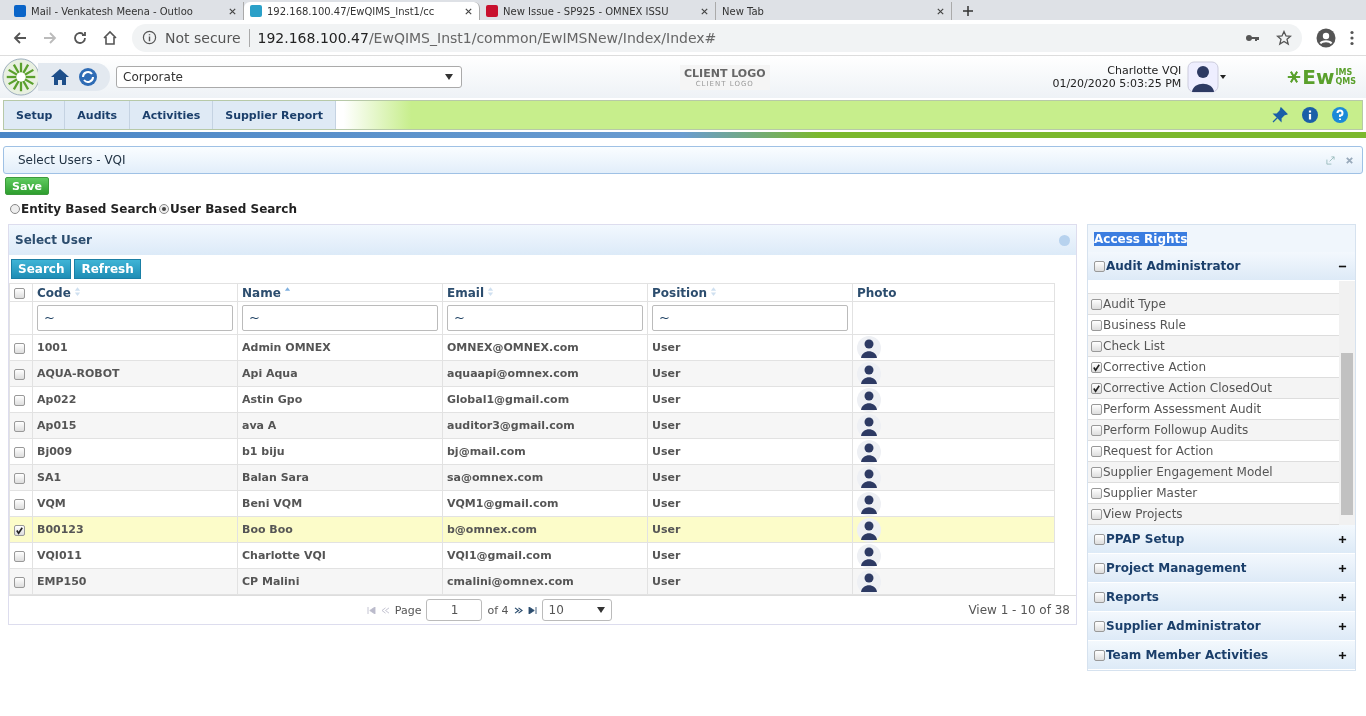 This screenshot has width=1366, height=716. What do you see at coordinates (532, 610) in the screenshot?
I see `last-page-icon` at bounding box center [532, 610].